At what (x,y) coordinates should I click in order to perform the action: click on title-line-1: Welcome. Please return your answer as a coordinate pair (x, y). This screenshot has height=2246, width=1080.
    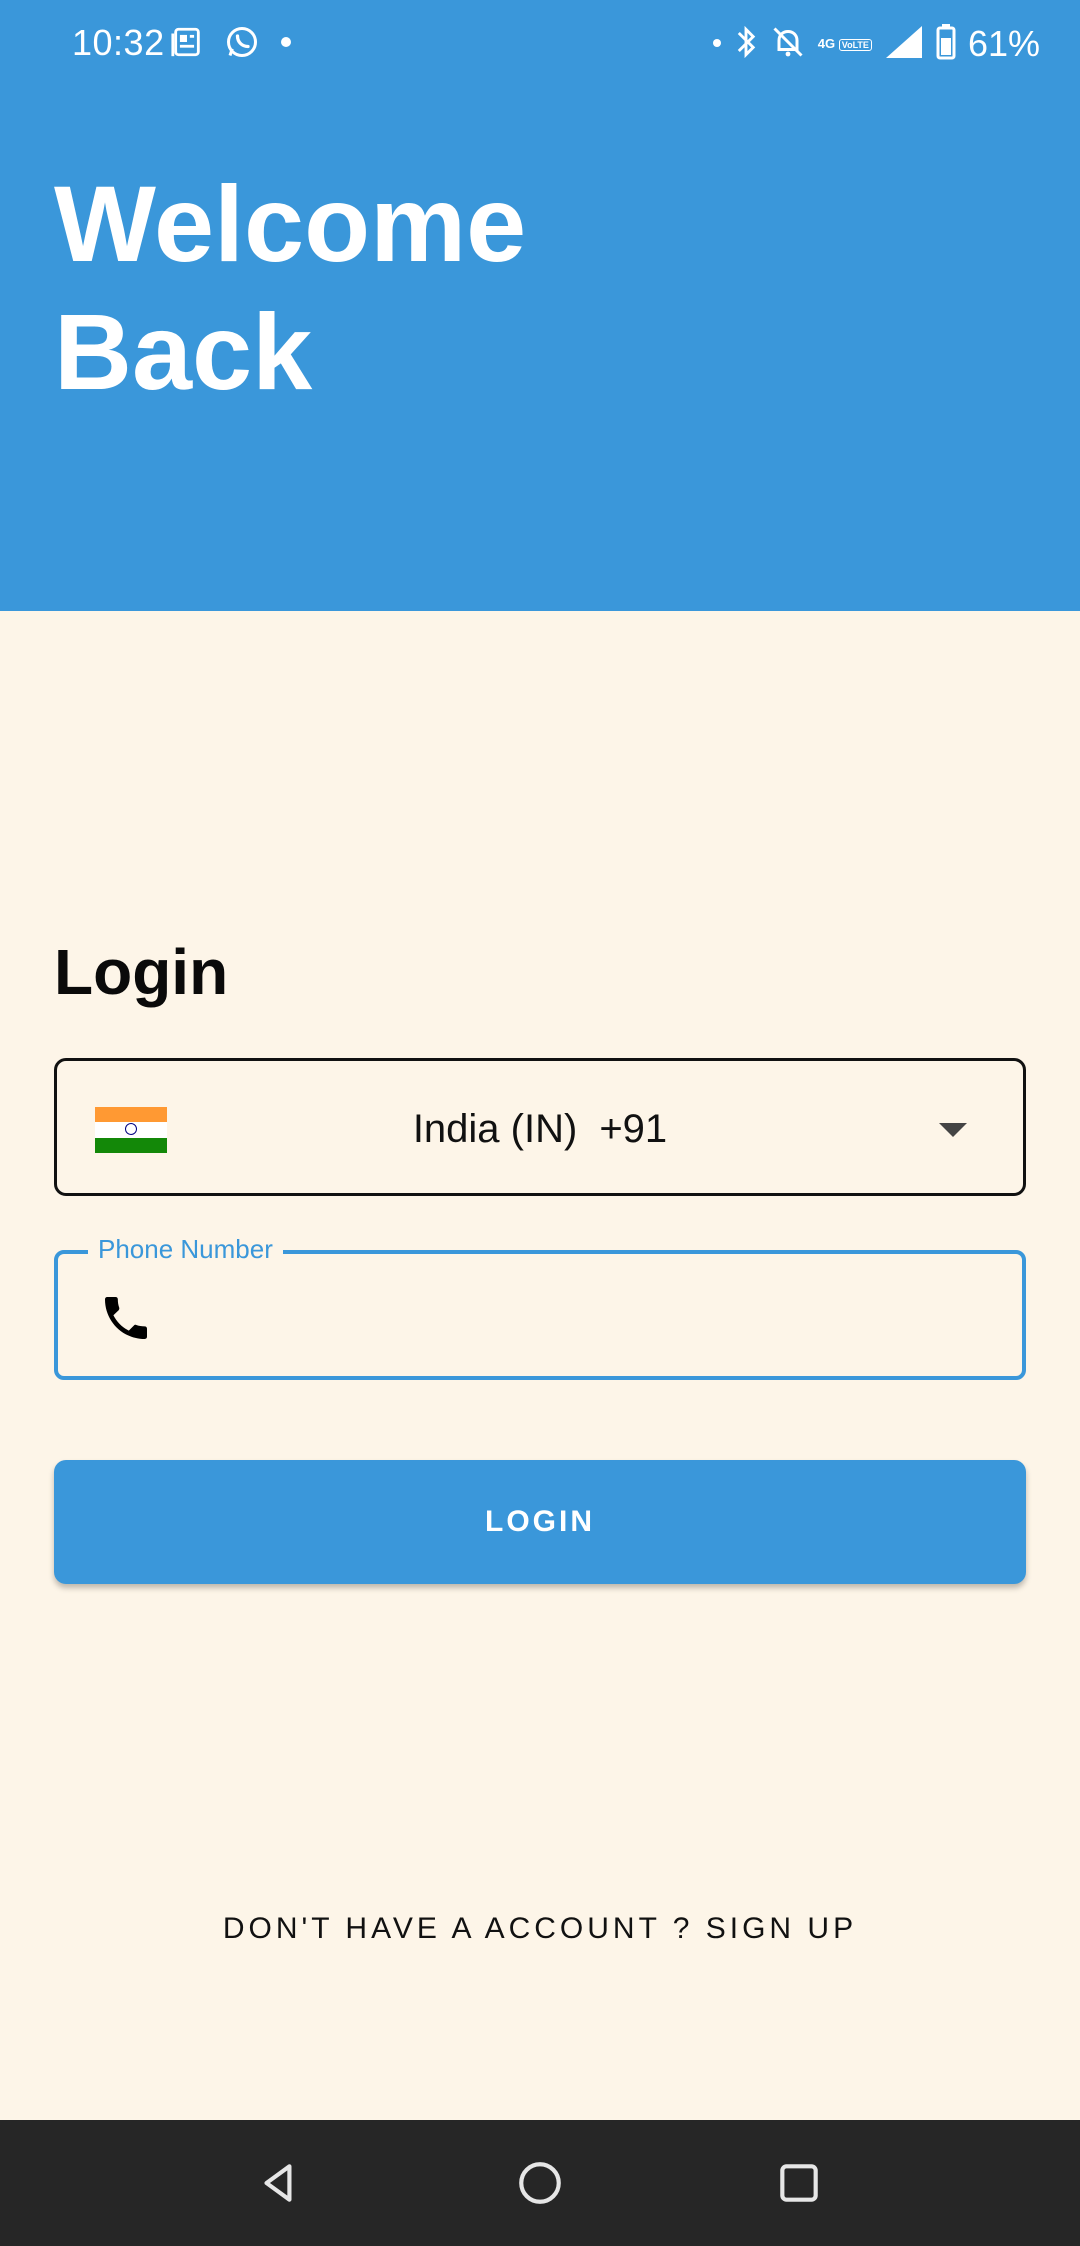
    Looking at the image, I should click on (290, 223).